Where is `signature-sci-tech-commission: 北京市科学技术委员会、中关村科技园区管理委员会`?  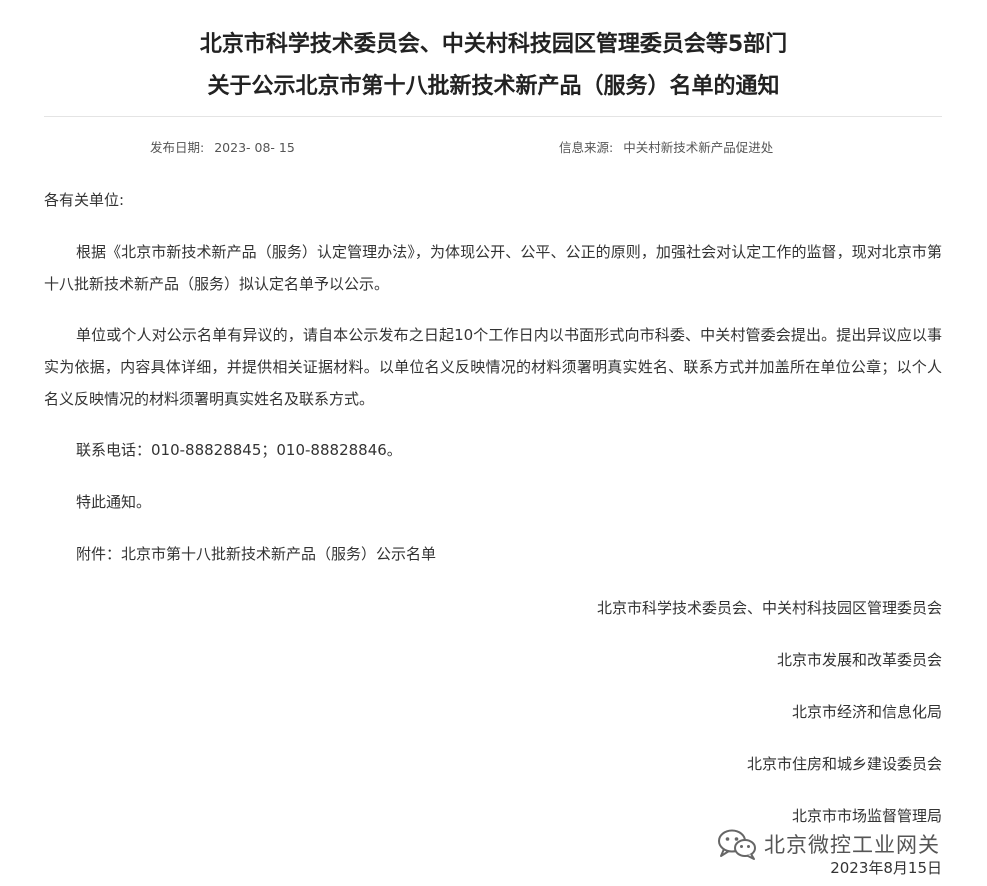 signature-sci-tech-commission: 北京市科学技术委员会、中关村科技园区管理委员会 is located at coordinates (769, 608).